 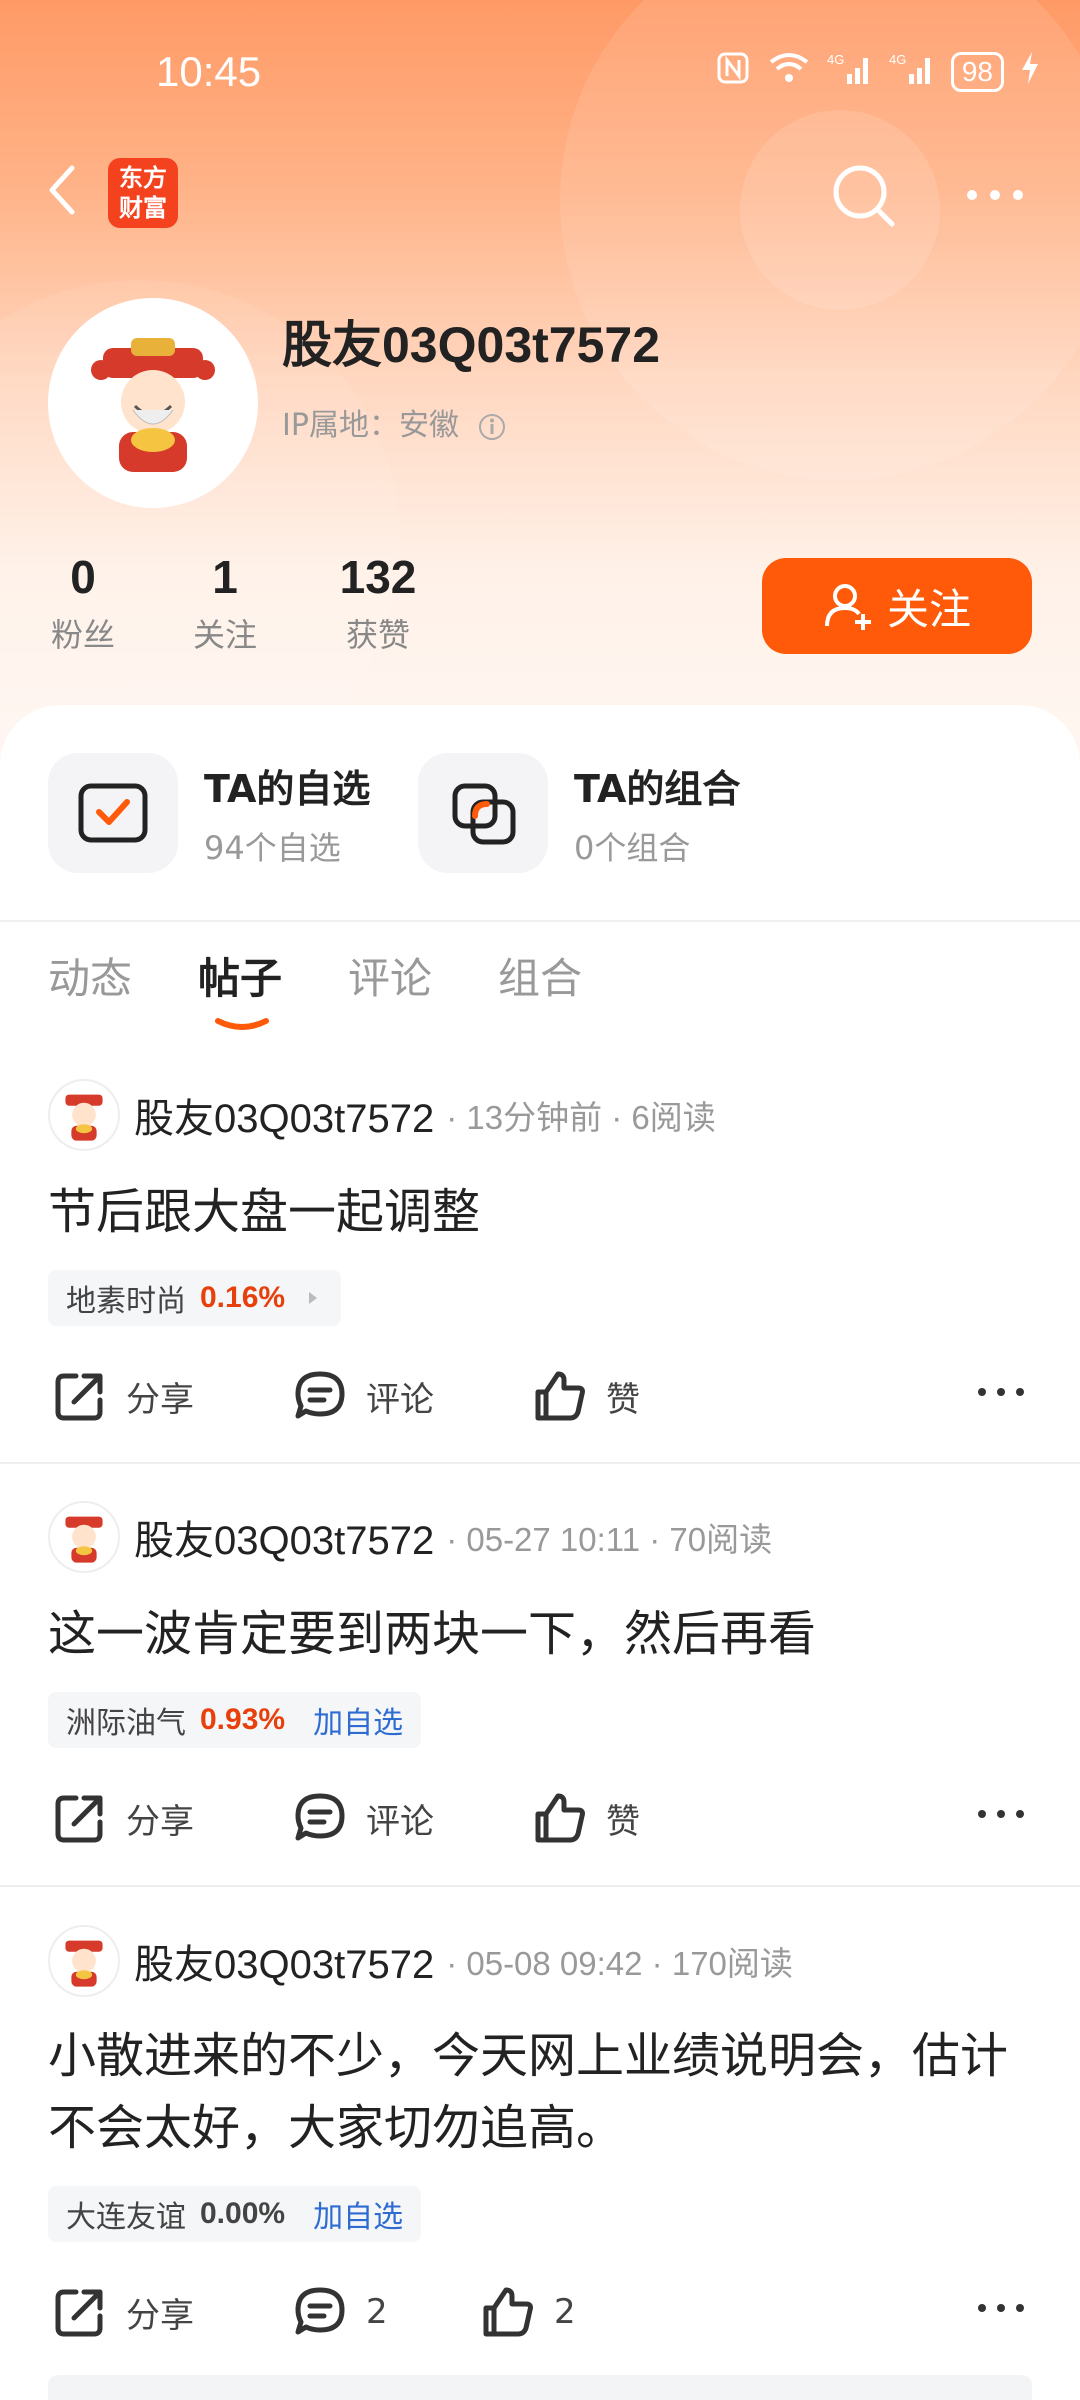 What do you see at coordinates (471, 345) in the screenshot?
I see `profile-username: 股友03Q03t7572` at bounding box center [471, 345].